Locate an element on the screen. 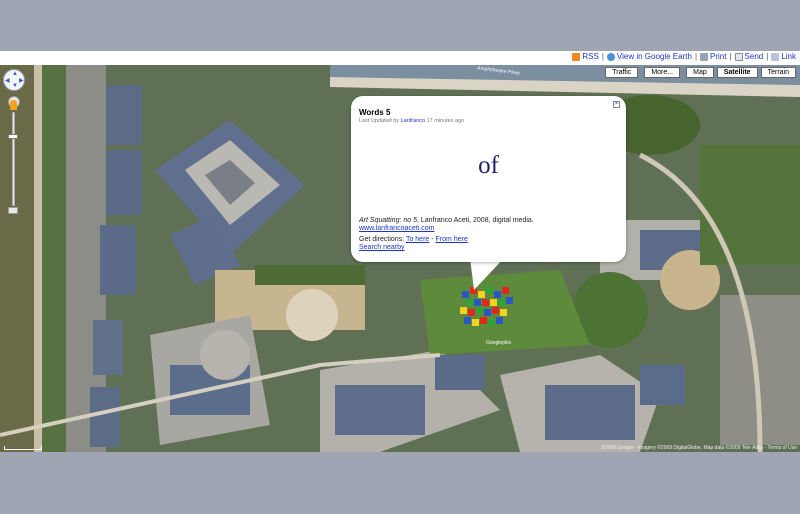  rss-label: RSS is located at coordinates (590, 56).